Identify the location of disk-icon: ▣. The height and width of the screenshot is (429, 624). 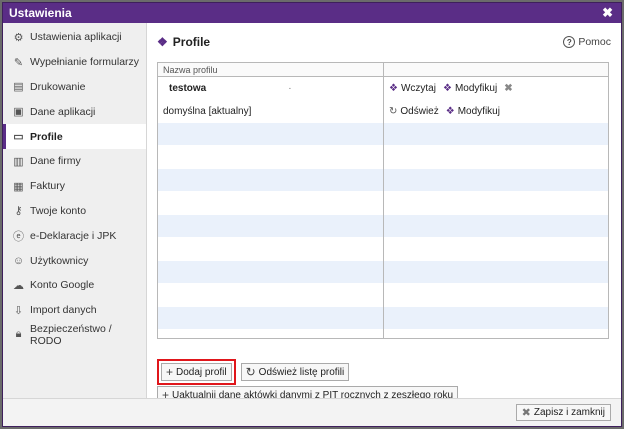
(18, 112).